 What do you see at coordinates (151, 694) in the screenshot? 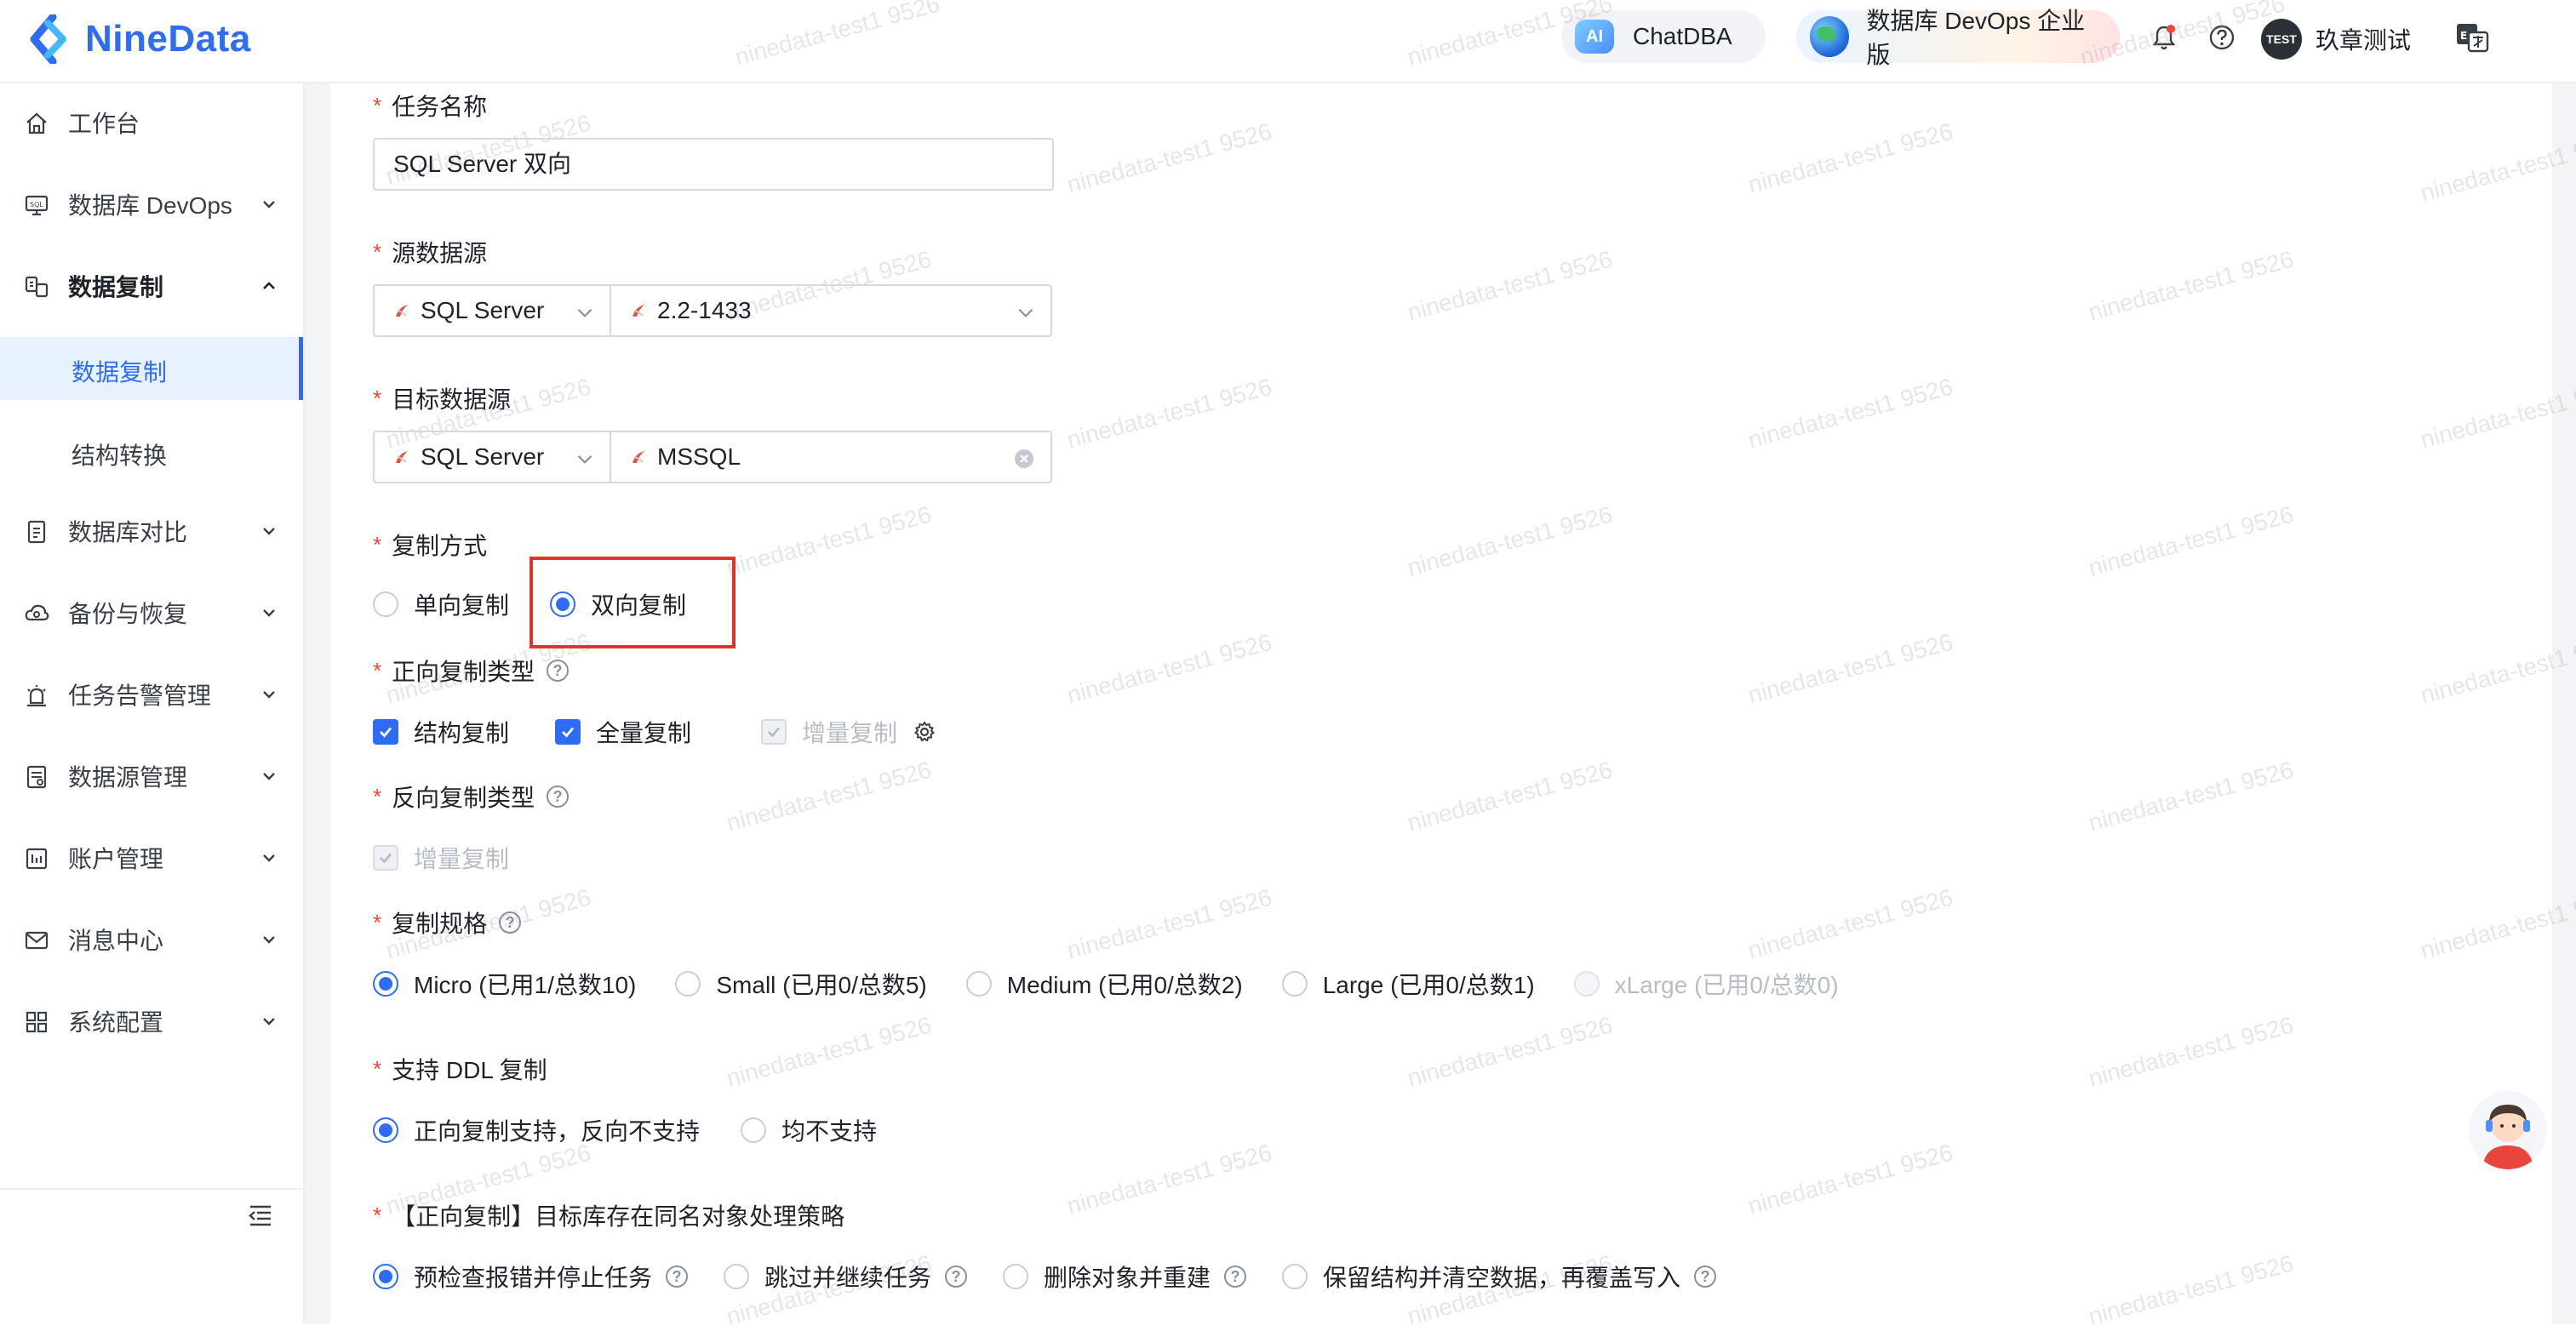
I see `sidebar-item-alarm: 任务告警管理` at bounding box center [151, 694].